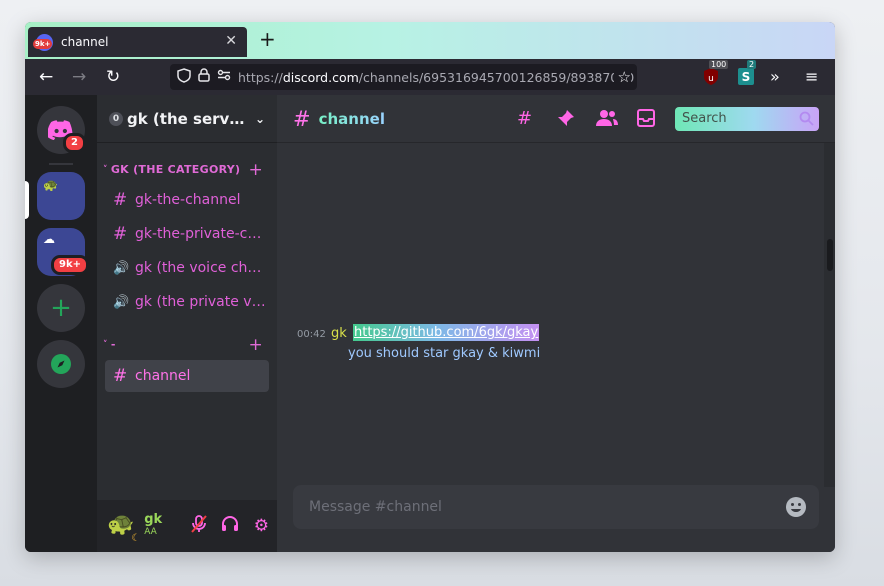 Image resolution: width=884 pixels, height=586 pixels. Describe the element at coordinates (320, 77) in the screenshot. I see `url-host: discord.com` at that location.